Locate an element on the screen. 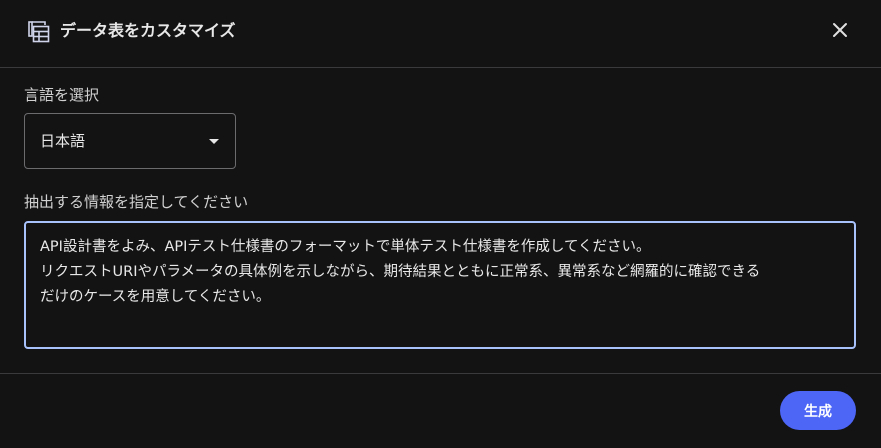 The image size is (881, 448). language-select: 日本語 is located at coordinates (130, 141).